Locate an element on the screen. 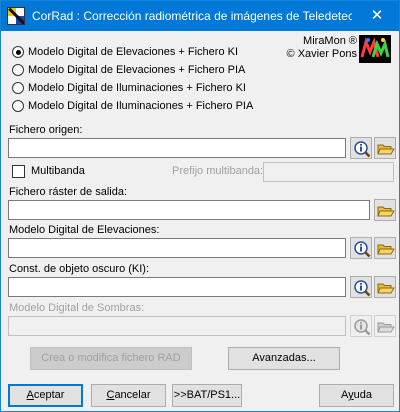 The height and width of the screenshot is (412, 400). source-file-input is located at coordinates (177, 148).